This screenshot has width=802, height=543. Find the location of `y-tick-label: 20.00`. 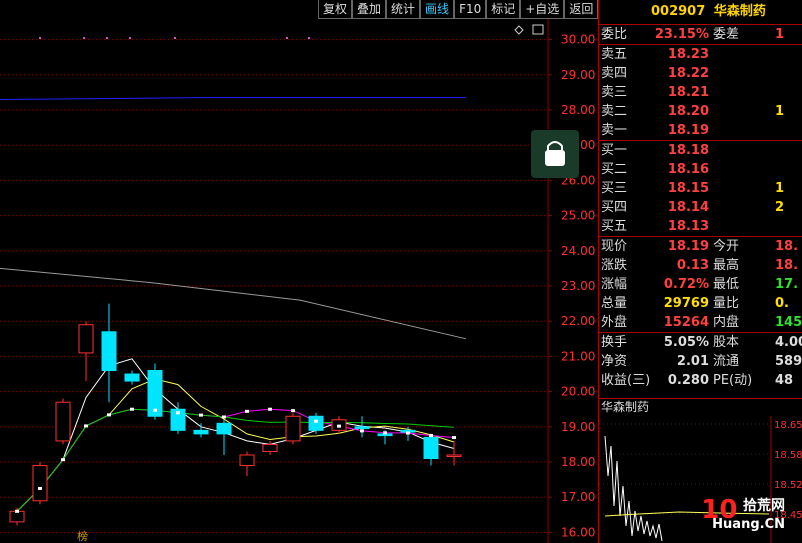

y-tick-label: 20.00 is located at coordinates (578, 392).